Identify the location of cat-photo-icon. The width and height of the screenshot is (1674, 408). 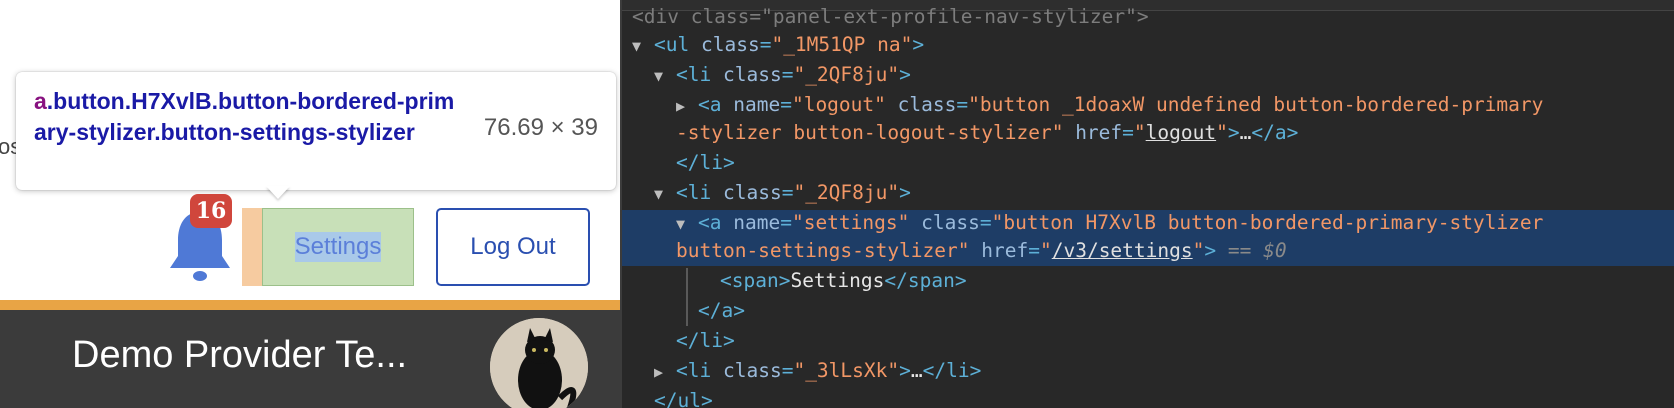
(539, 363).